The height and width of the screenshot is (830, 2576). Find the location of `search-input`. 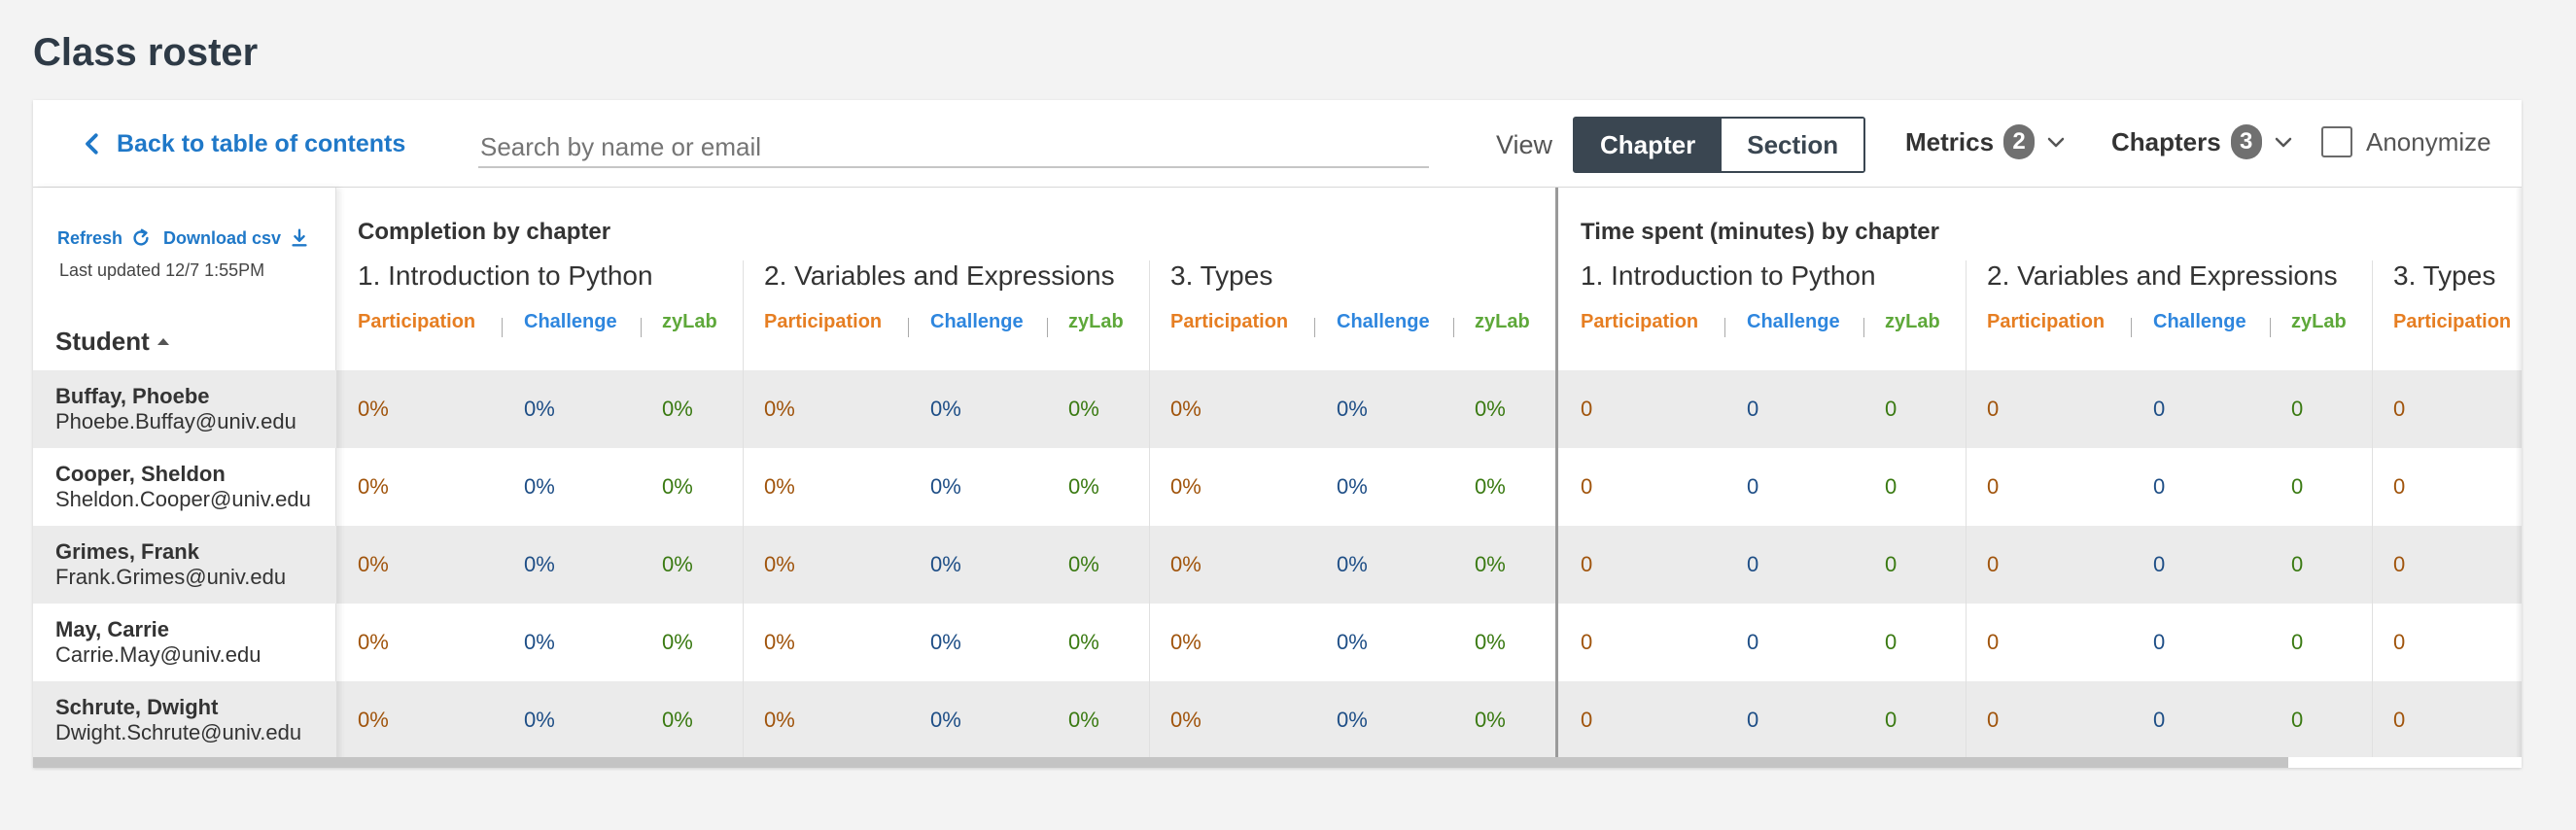

search-input is located at coordinates (953, 147).